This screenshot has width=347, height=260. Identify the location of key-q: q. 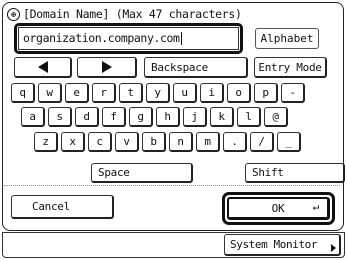
(23, 93).